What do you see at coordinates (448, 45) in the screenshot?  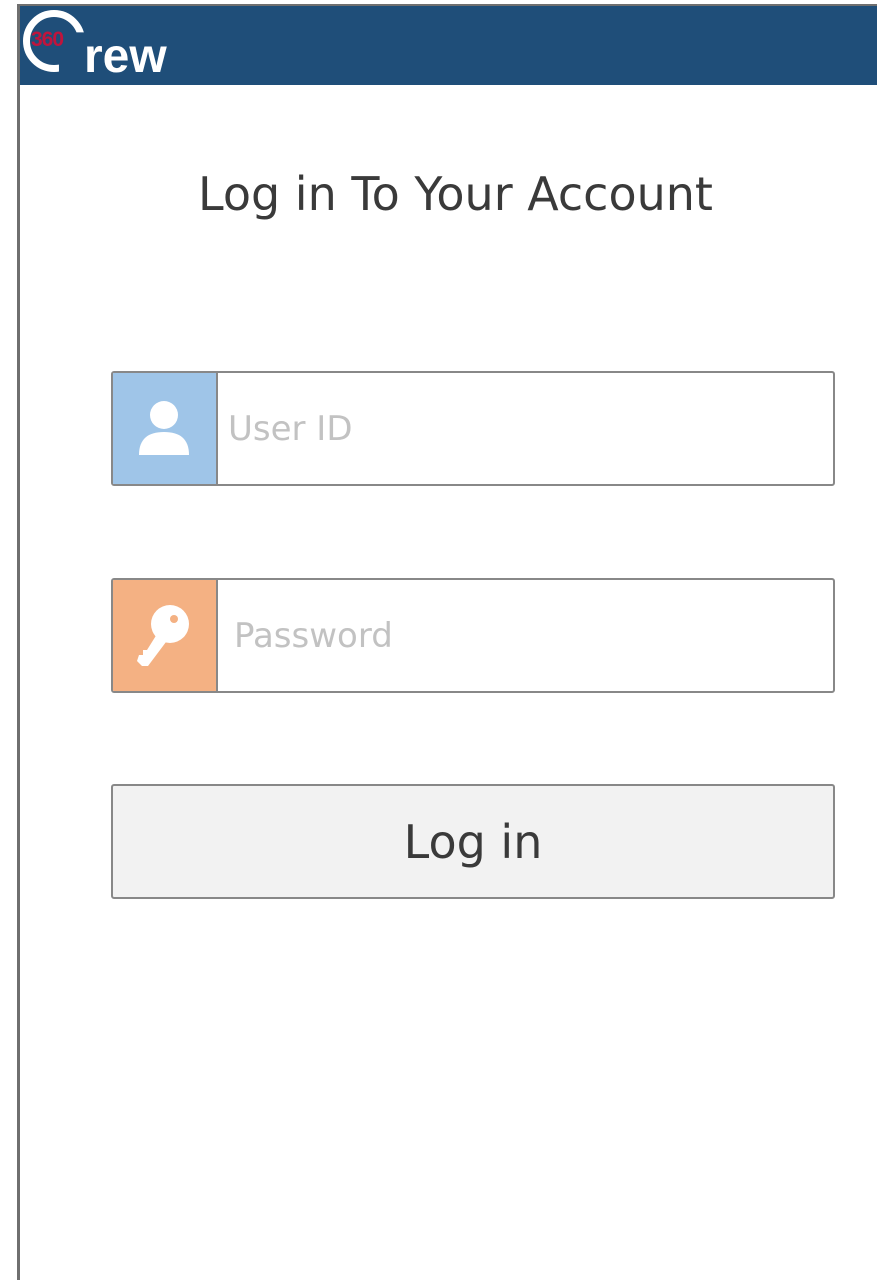 I see `app-header: 360 rew` at bounding box center [448, 45].